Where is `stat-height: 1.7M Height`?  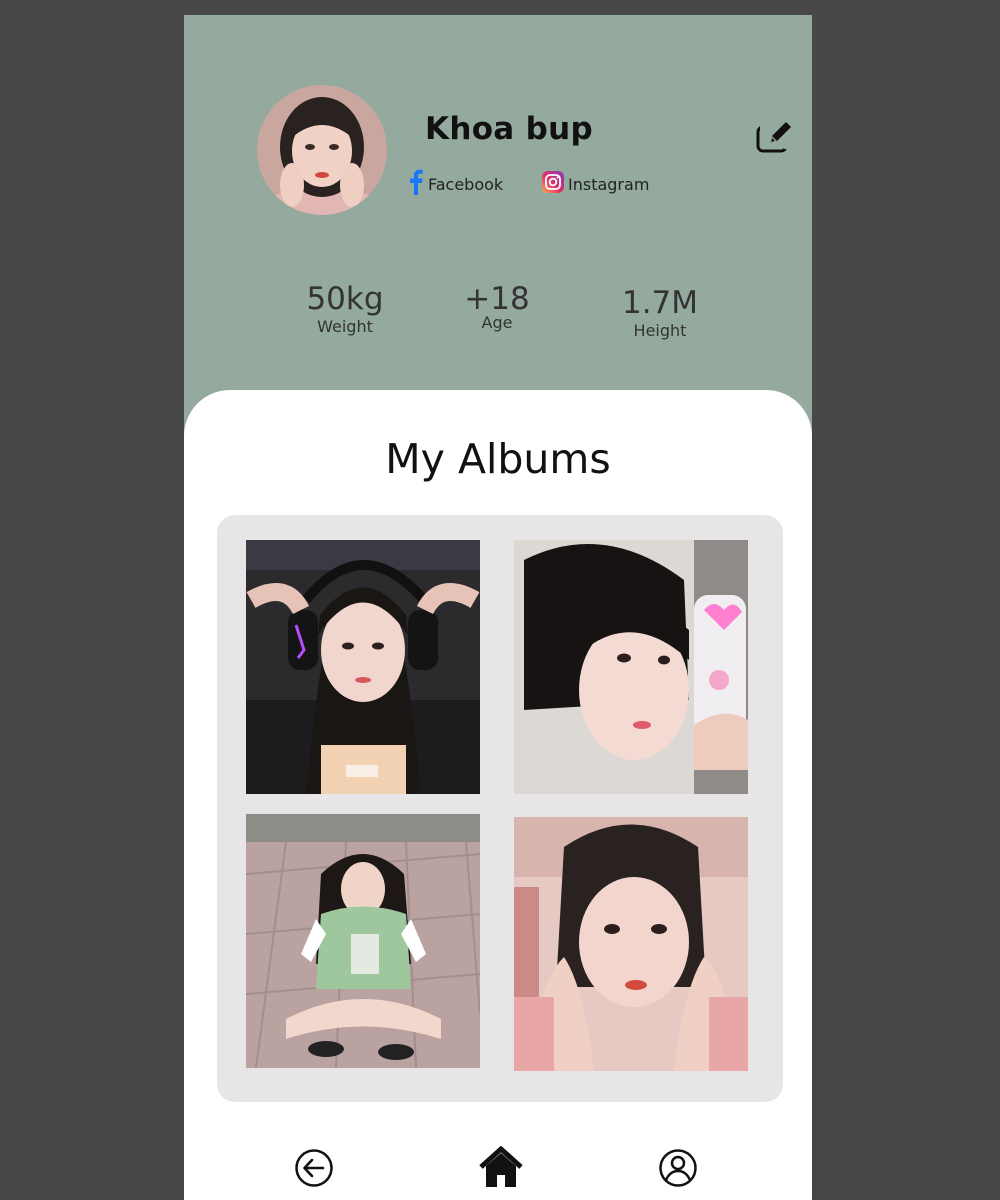 stat-height: 1.7M Height is located at coordinates (660, 313).